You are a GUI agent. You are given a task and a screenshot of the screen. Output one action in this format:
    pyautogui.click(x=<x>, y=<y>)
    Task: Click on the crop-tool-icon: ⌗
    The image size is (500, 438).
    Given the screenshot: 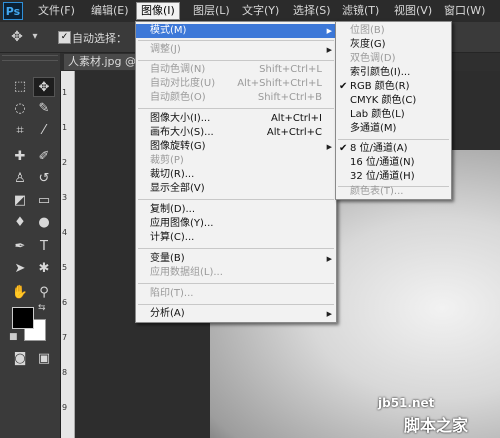 What is the action you would take?
    pyautogui.click(x=20, y=131)
    